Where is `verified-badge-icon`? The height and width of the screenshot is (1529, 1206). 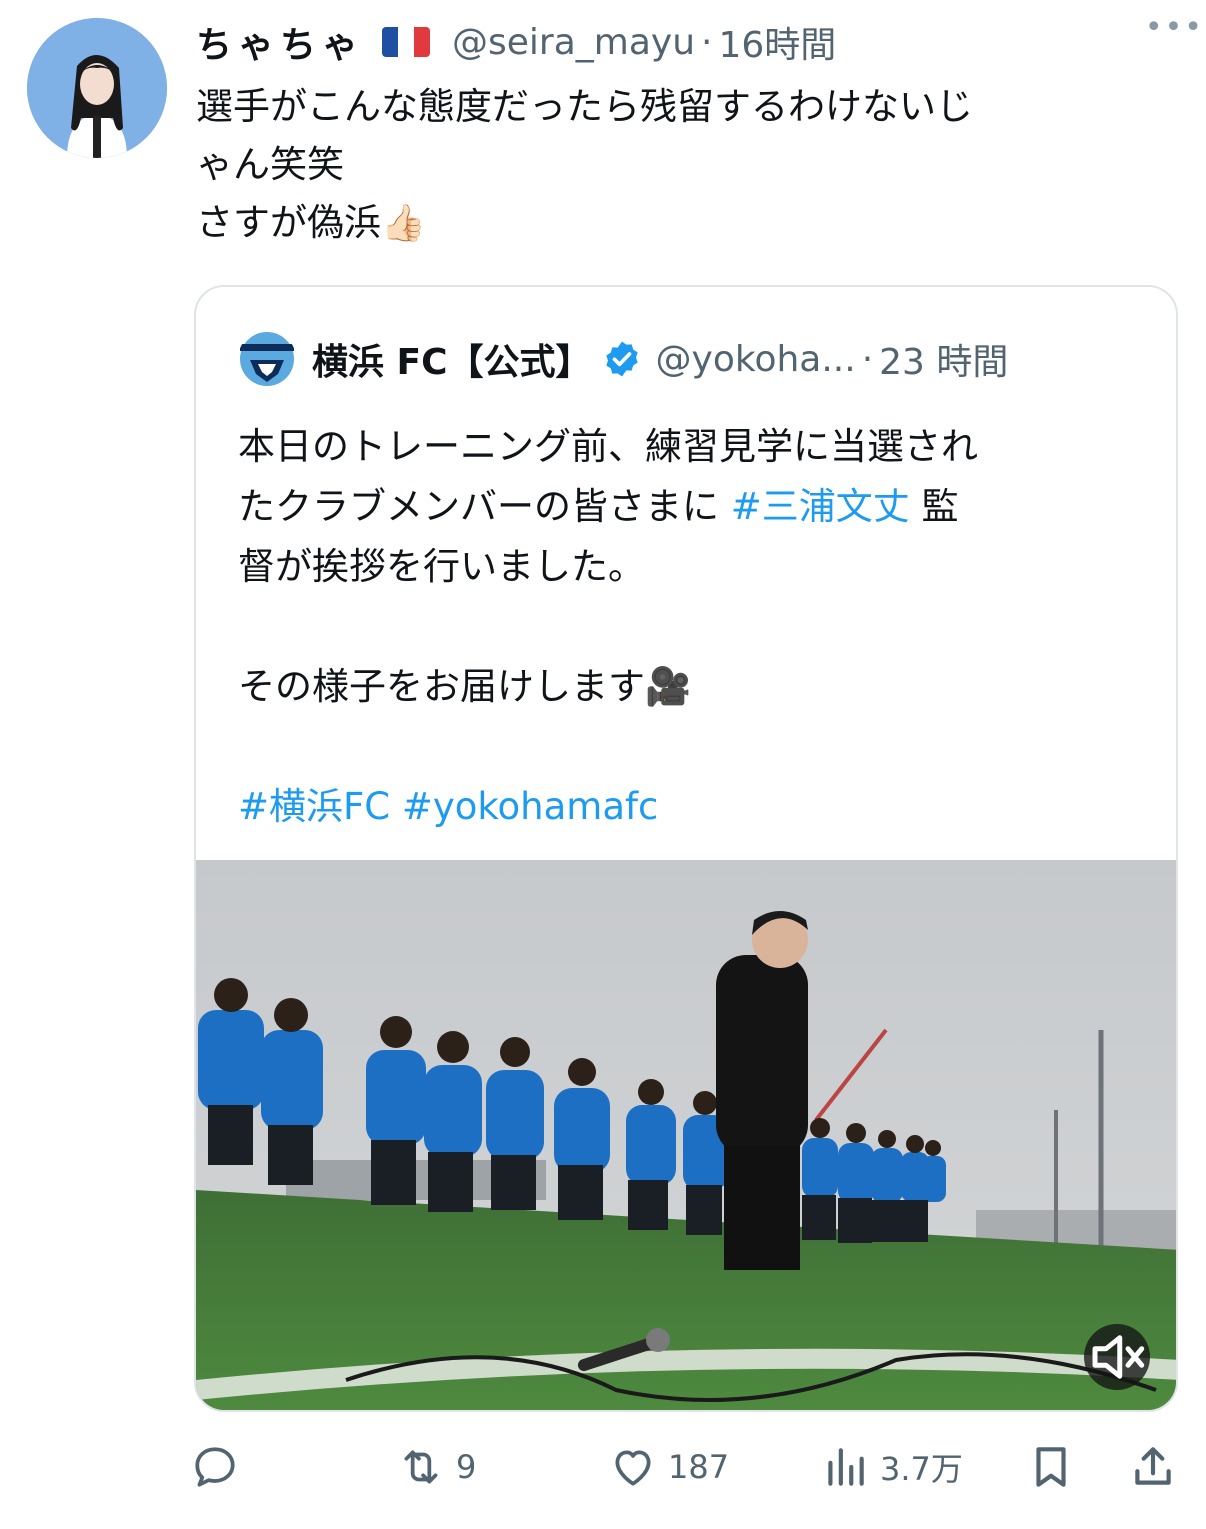
verified-badge-icon is located at coordinates (621, 359).